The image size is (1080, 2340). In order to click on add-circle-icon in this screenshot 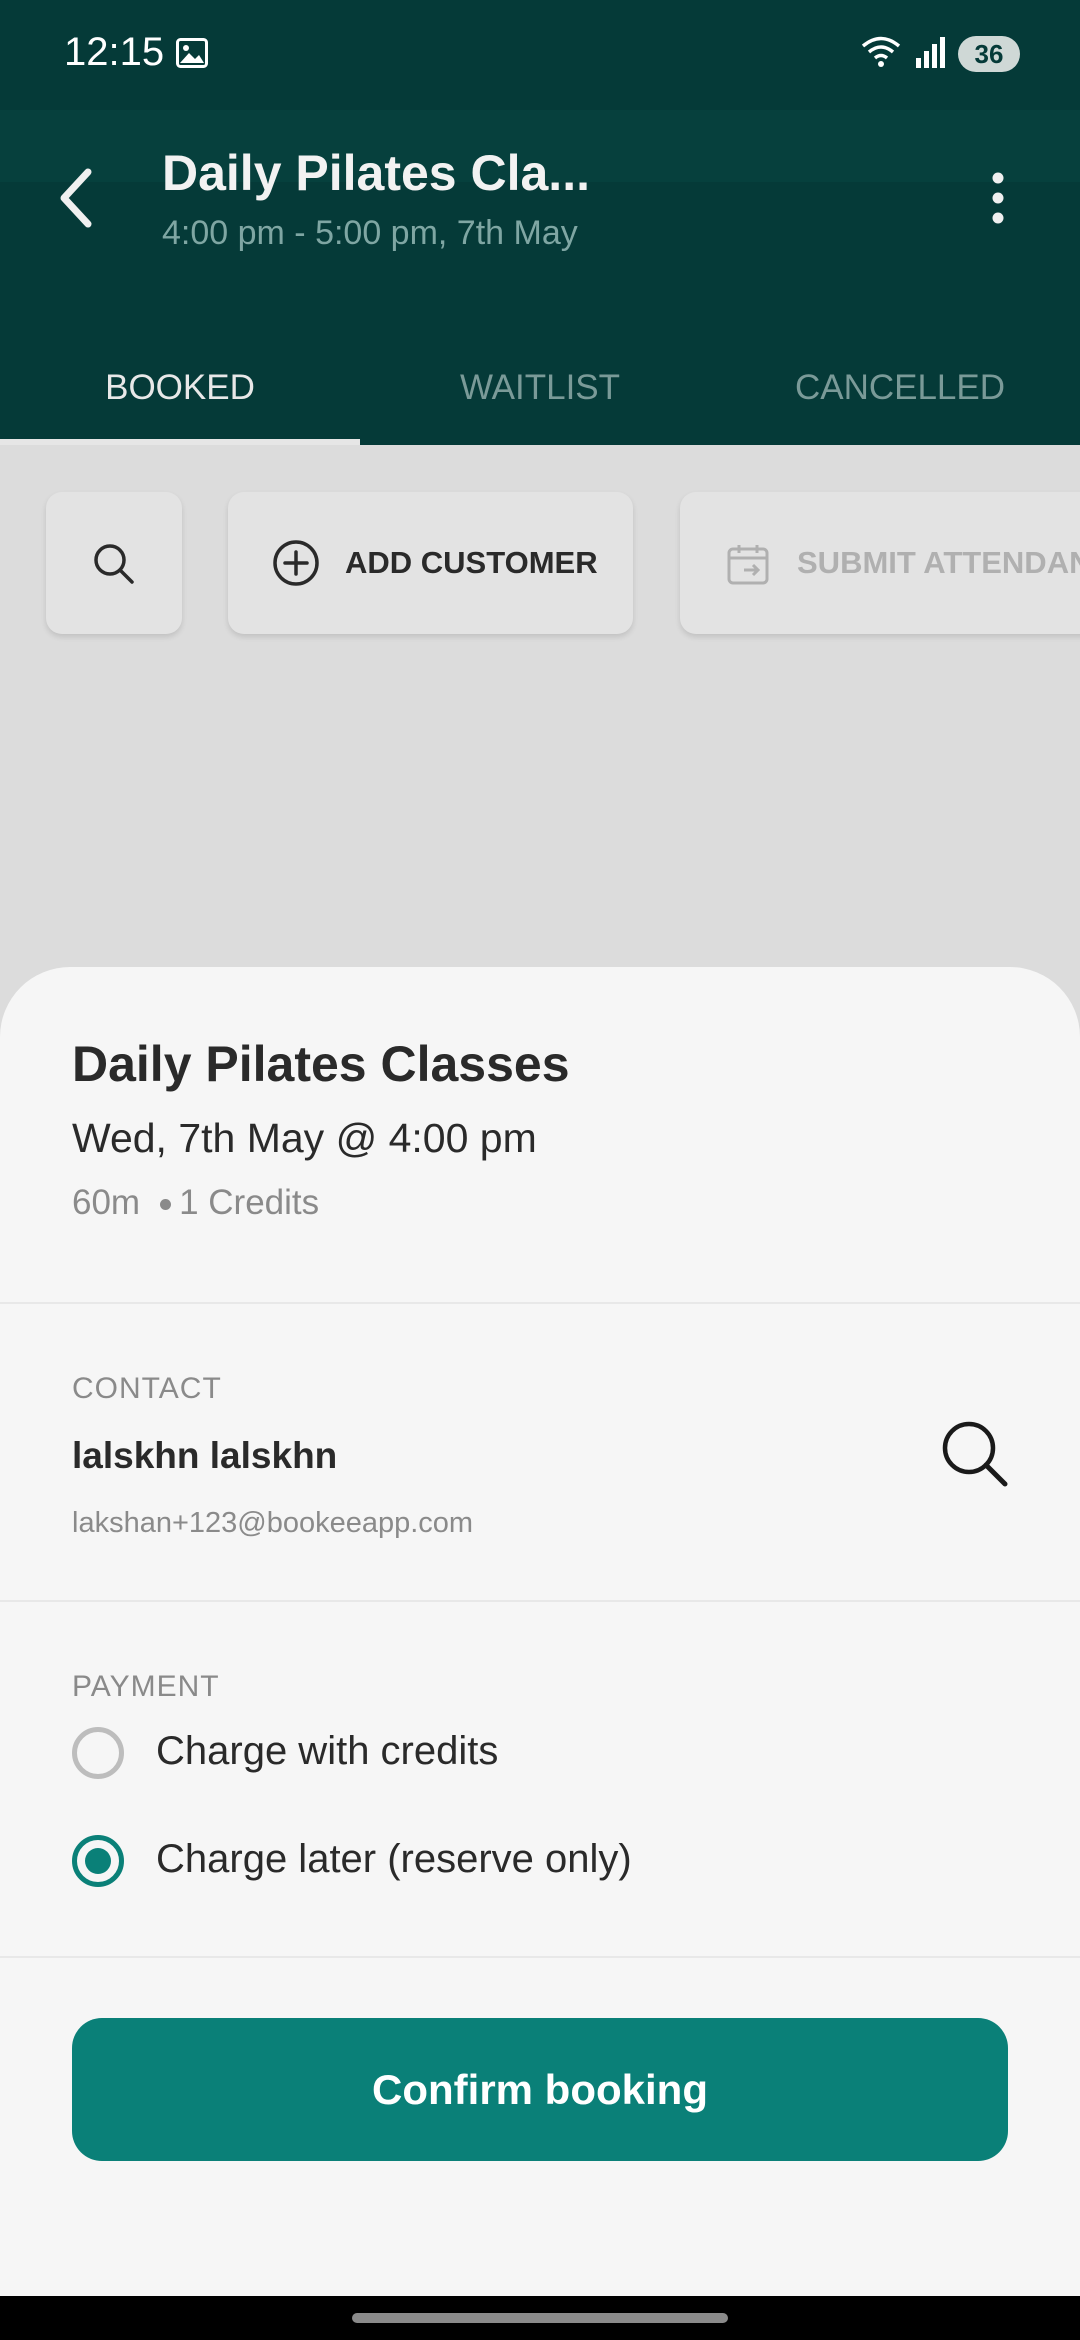, I will do `click(296, 565)`.